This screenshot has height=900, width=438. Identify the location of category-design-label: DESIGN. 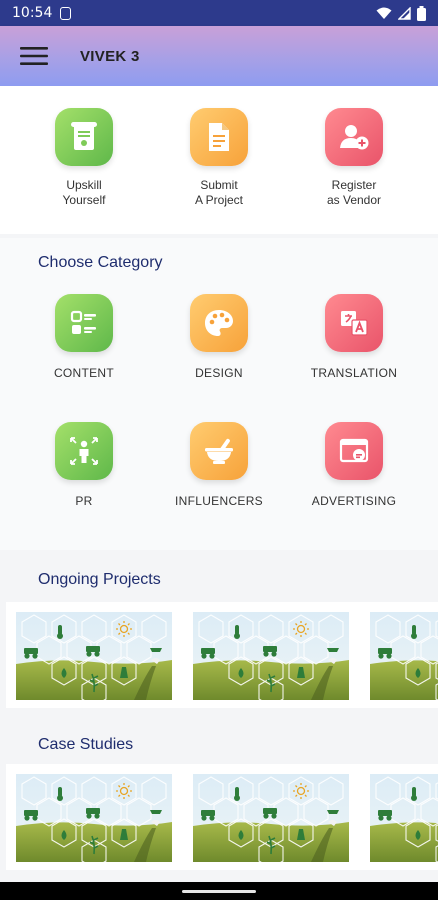
(219, 373).